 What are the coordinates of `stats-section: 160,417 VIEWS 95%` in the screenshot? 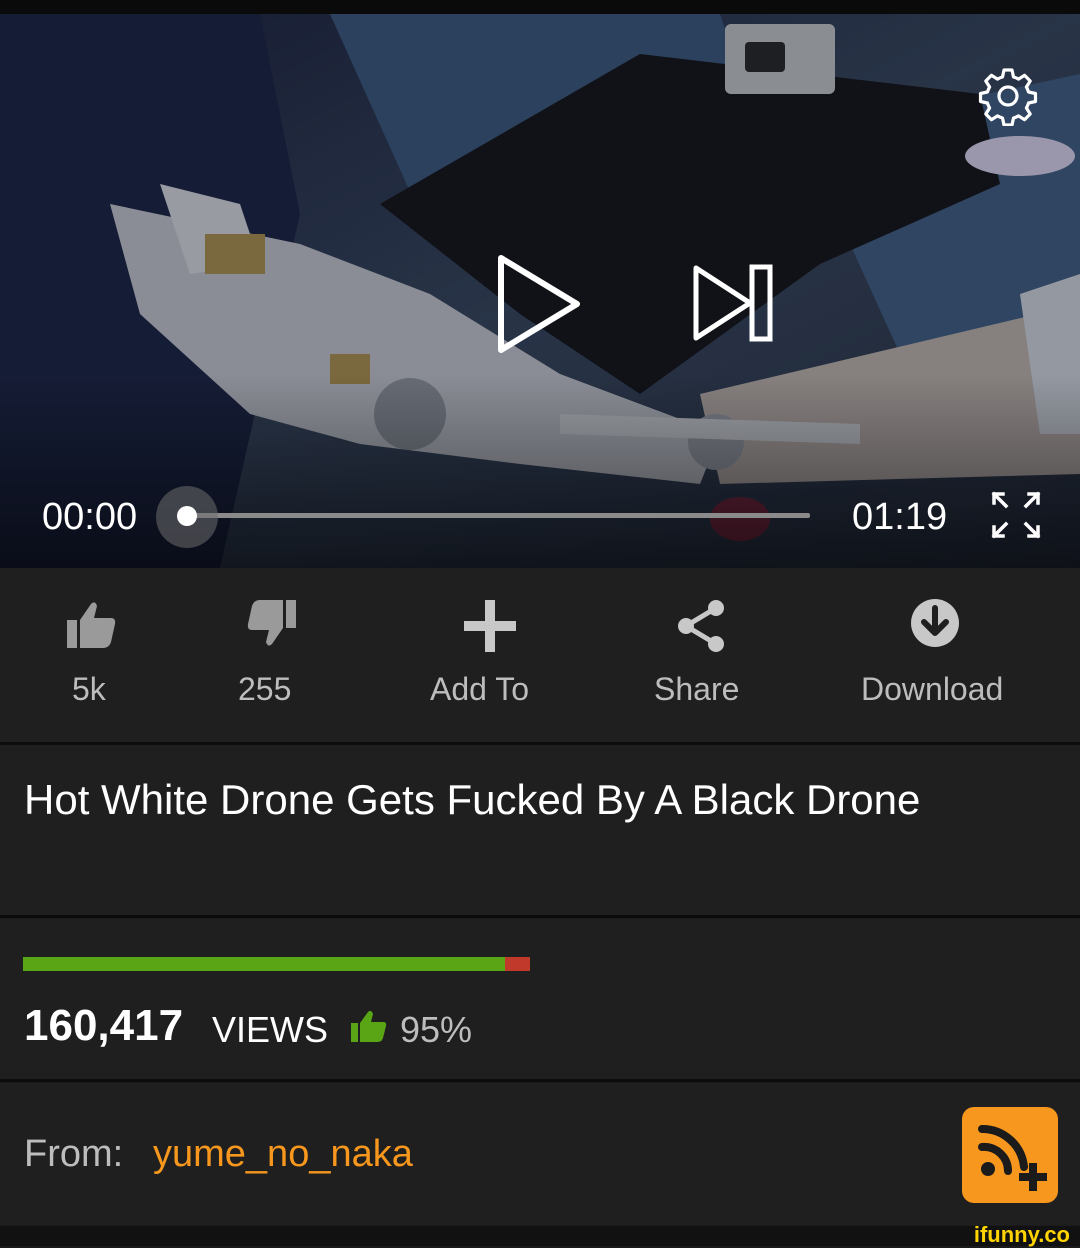 It's located at (540, 999).